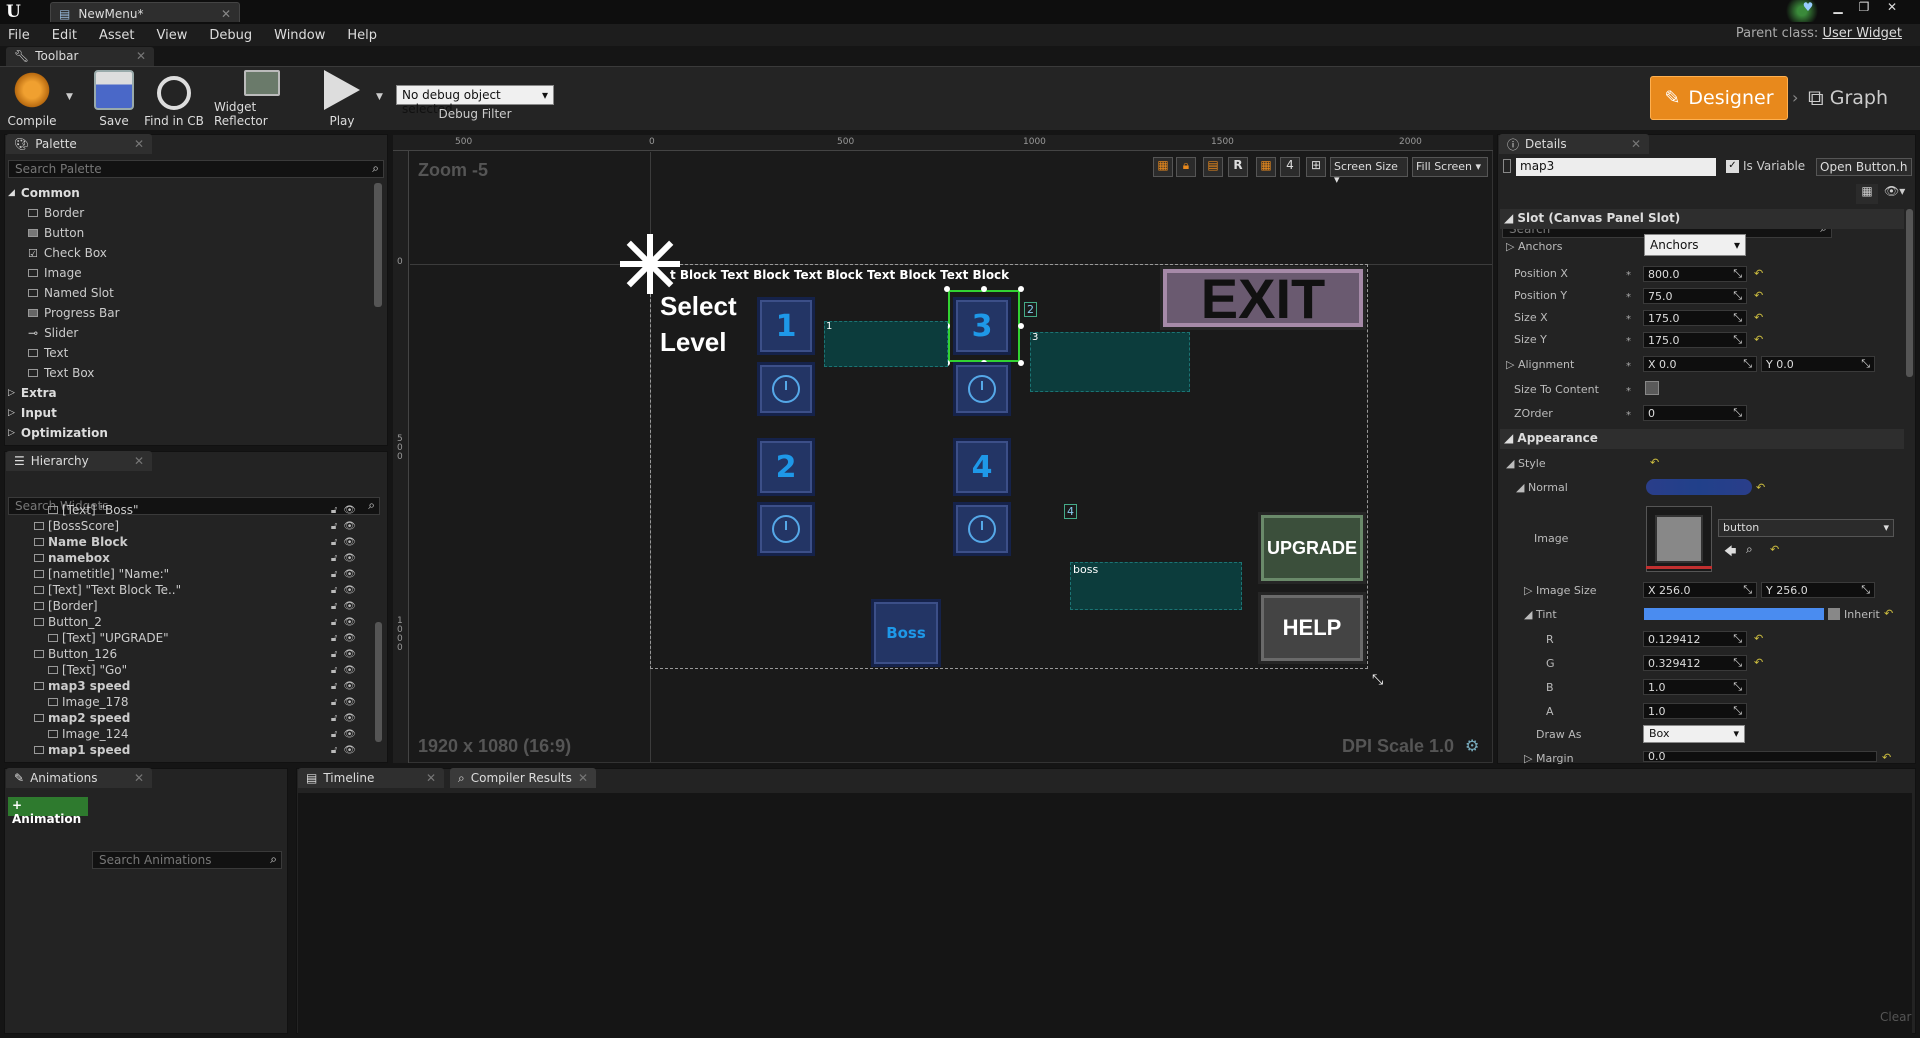 This screenshot has width=1920, height=1038. Describe the element at coordinates (1312, 628) in the screenshot. I see `help-button: HELP` at that location.